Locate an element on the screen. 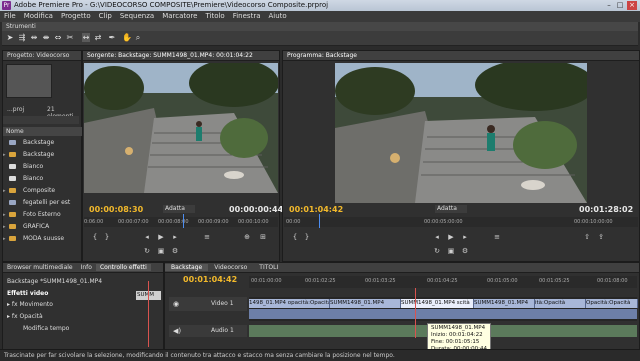 The height and width of the screenshot is (361, 640). timeline-playhead is located at coordinates (415, 313).